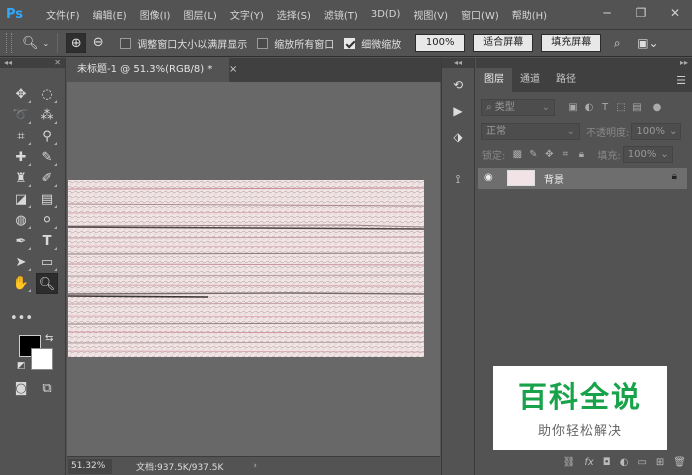 The image size is (692, 475). Describe the element at coordinates (518, 107) in the screenshot. I see `filter-kind-dropdown: ⌕ 类型 ⌄` at that location.